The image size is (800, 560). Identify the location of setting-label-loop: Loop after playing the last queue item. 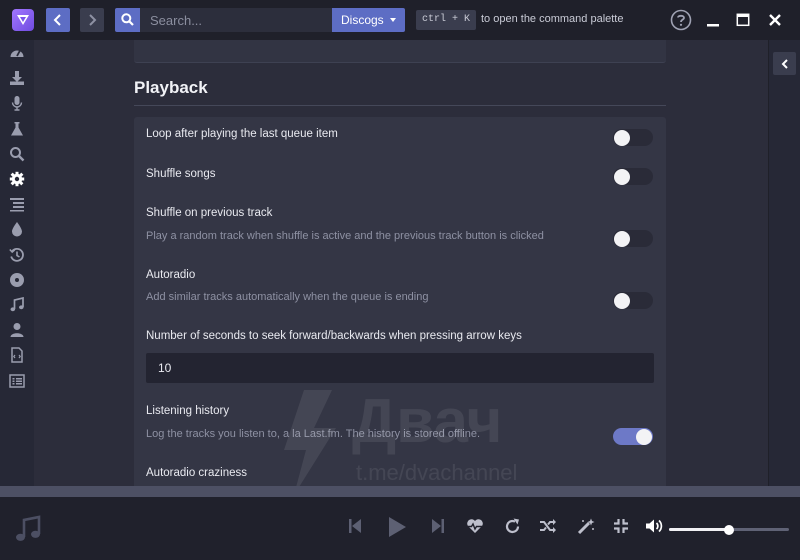
(242, 134).